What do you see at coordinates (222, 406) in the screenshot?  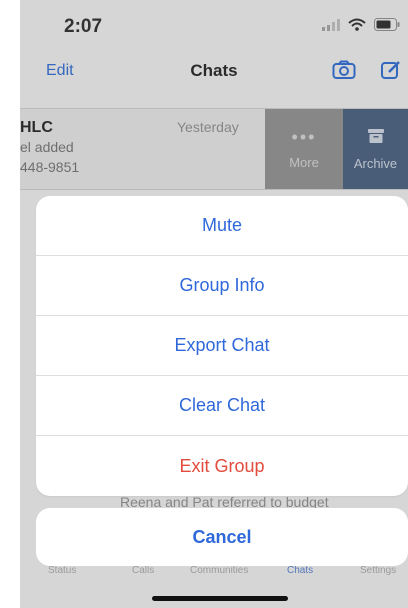 I see `clear-chat-button: Clear Chat` at bounding box center [222, 406].